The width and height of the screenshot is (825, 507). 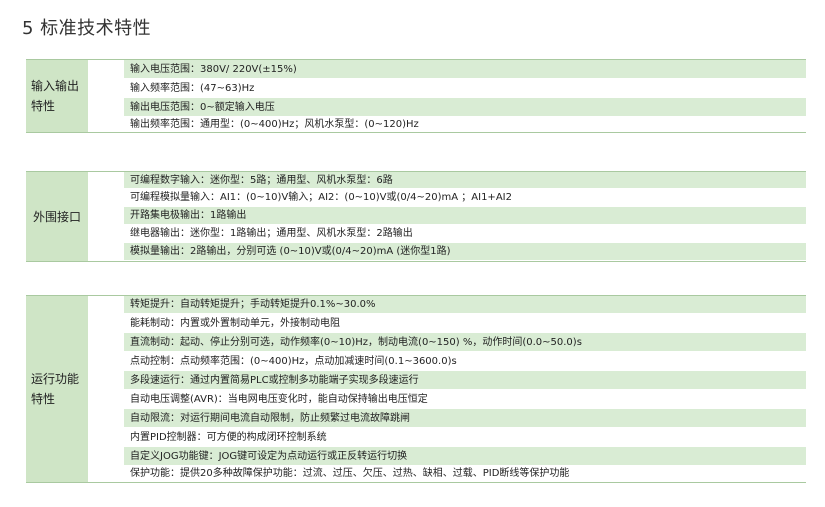 What do you see at coordinates (465, 124) in the screenshot?
I see `spec-row: 输出频率范围：通用型：(0~400)Hz；风机水泵型：(0~120)Hz` at bounding box center [465, 124].